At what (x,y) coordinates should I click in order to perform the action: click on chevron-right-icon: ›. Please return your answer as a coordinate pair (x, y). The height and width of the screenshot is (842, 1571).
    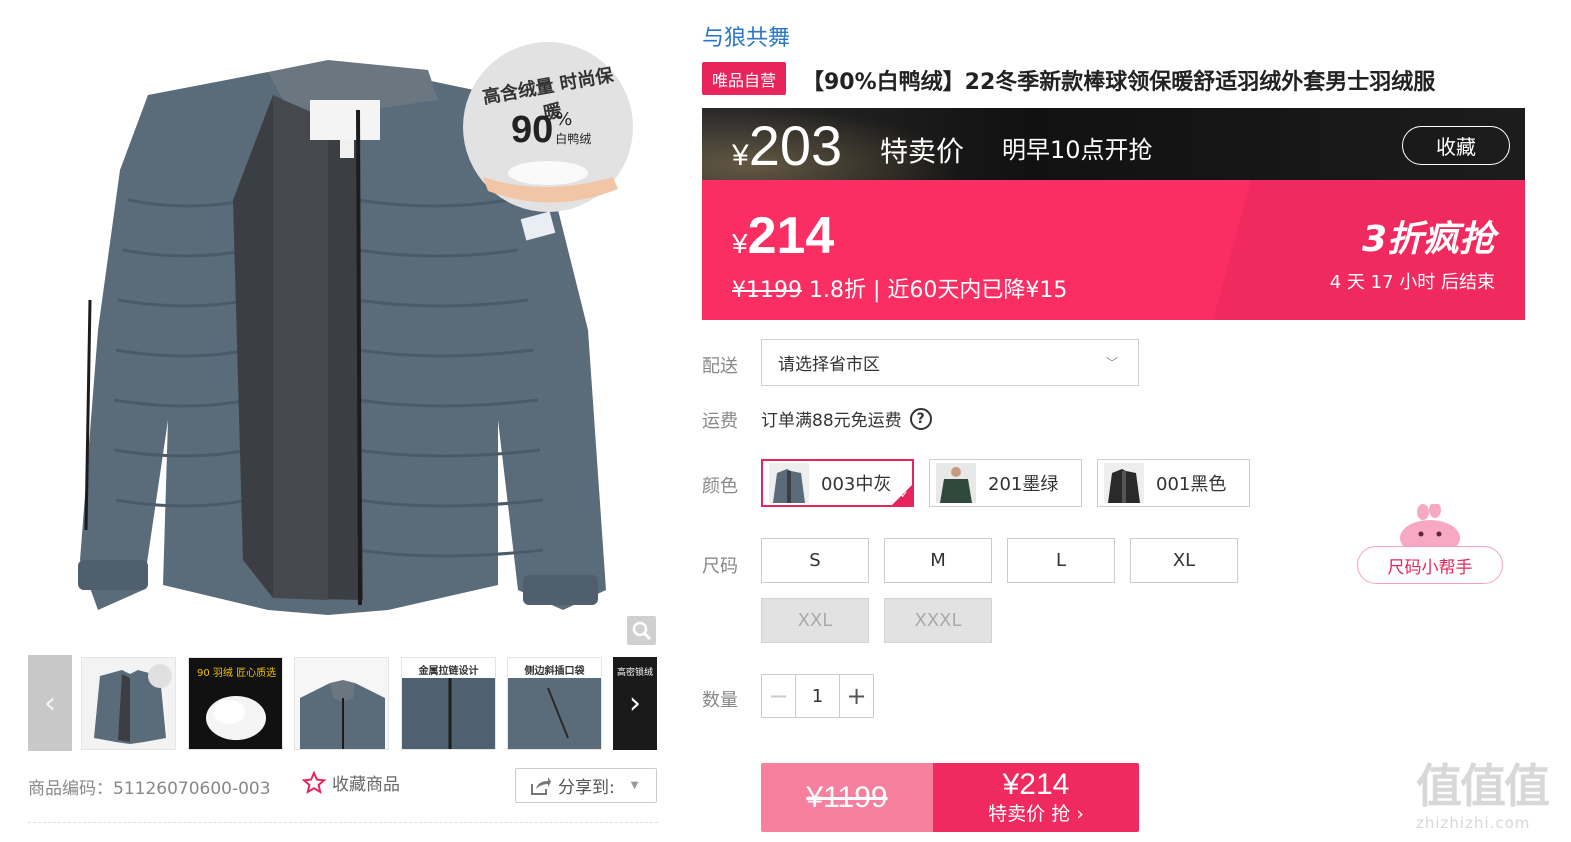
    Looking at the image, I should click on (635, 703).